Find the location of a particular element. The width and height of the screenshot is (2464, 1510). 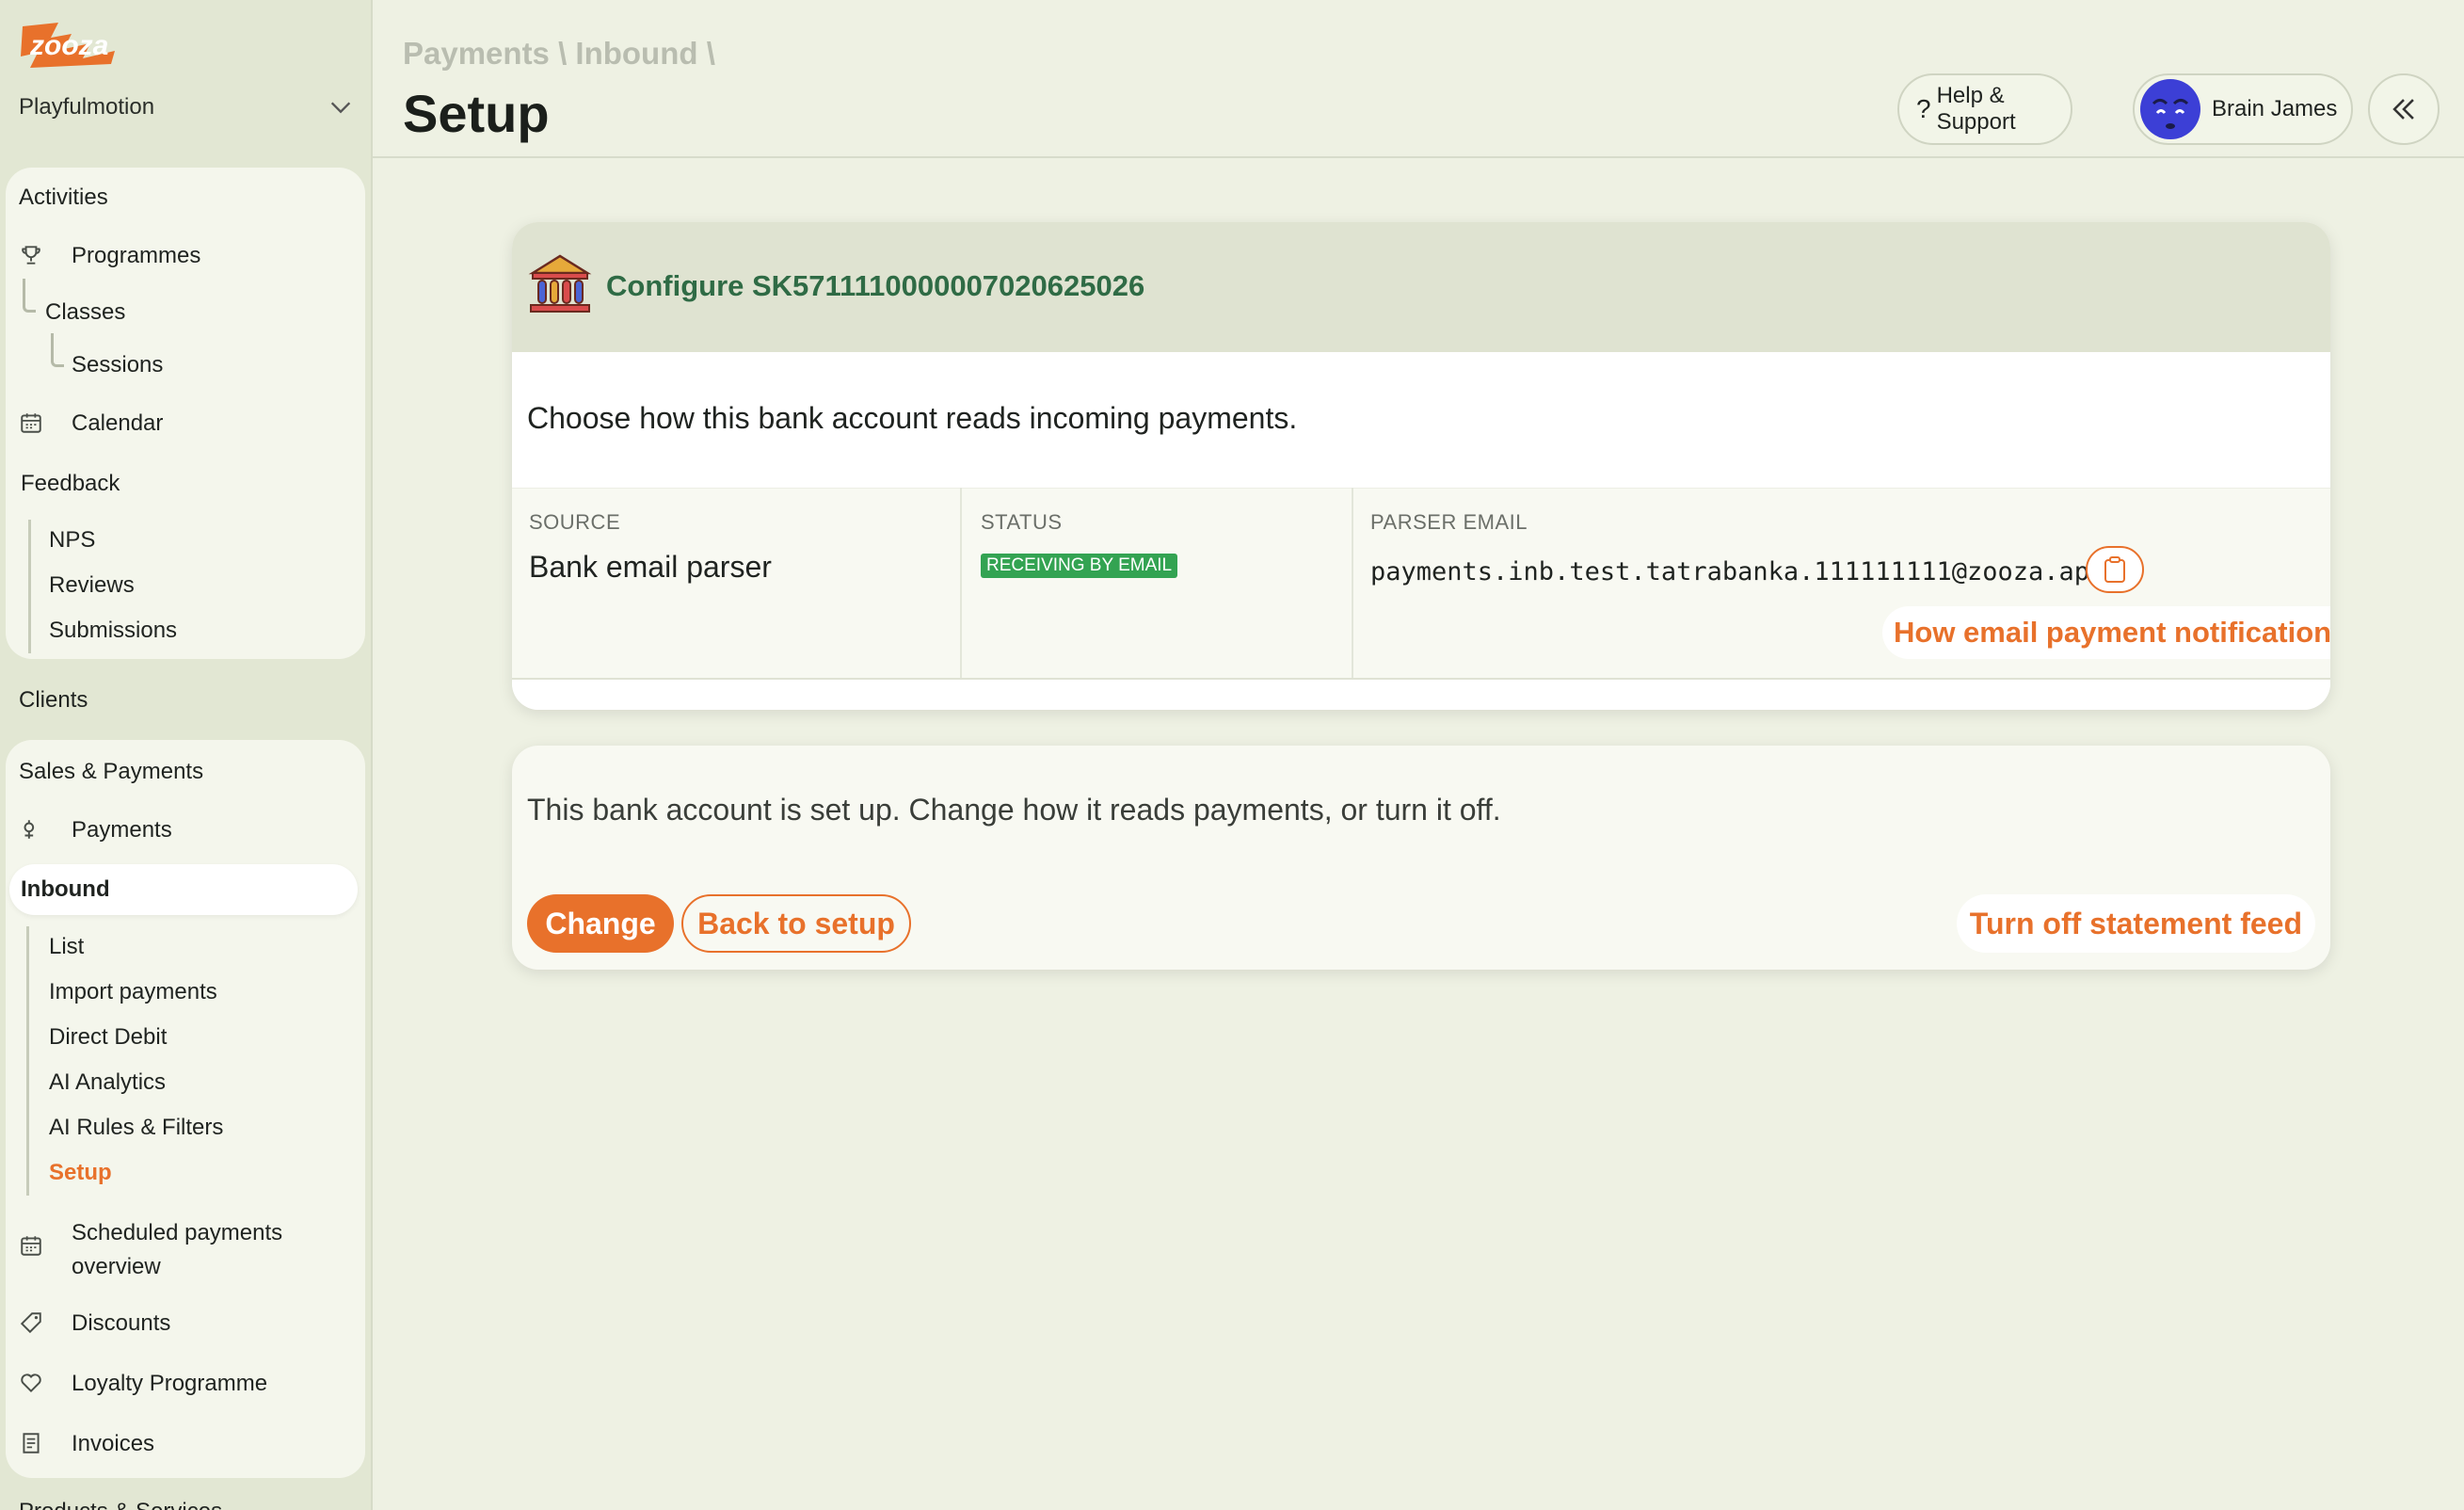

sidebar-item-calendar: Calendar is located at coordinates (117, 423).